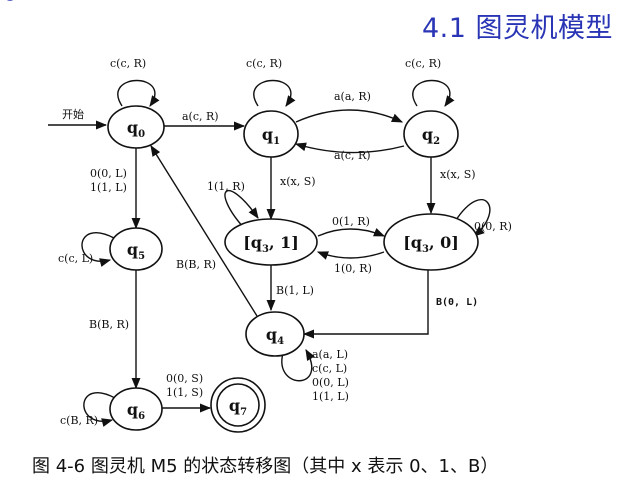 The image size is (627, 484). Describe the element at coordinates (352, 155) in the screenshot. I see `label-q2-q1: a(c, R)` at that location.